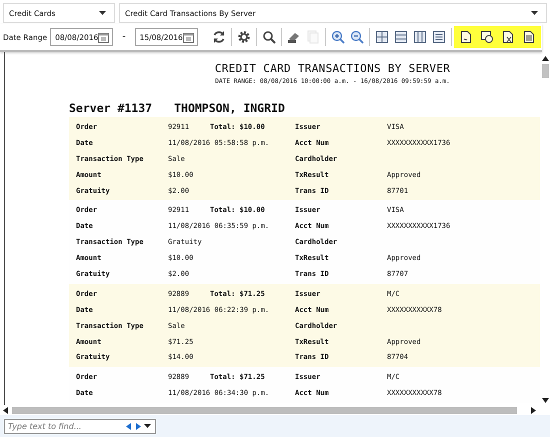 This screenshot has width=550, height=437. I want to click on server-name: THOMPSON, INGRID, so click(229, 108).